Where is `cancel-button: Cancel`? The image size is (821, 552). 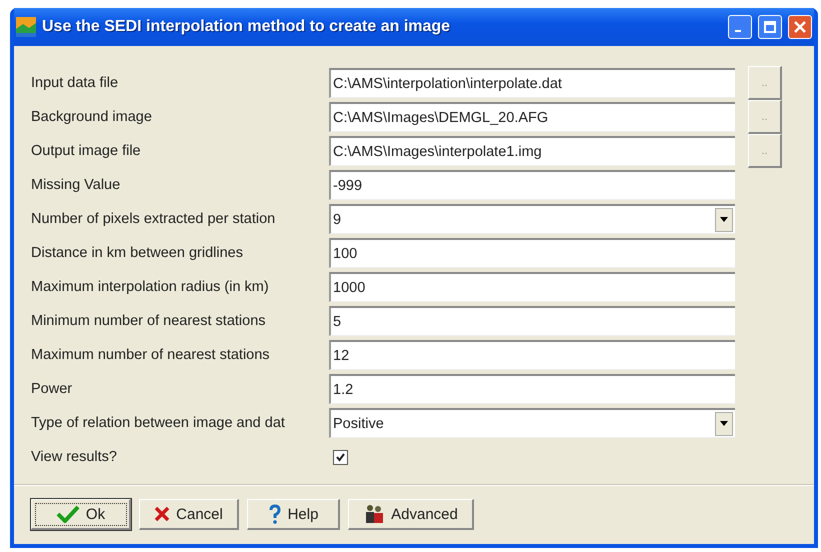 cancel-button: Cancel is located at coordinates (189, 514).